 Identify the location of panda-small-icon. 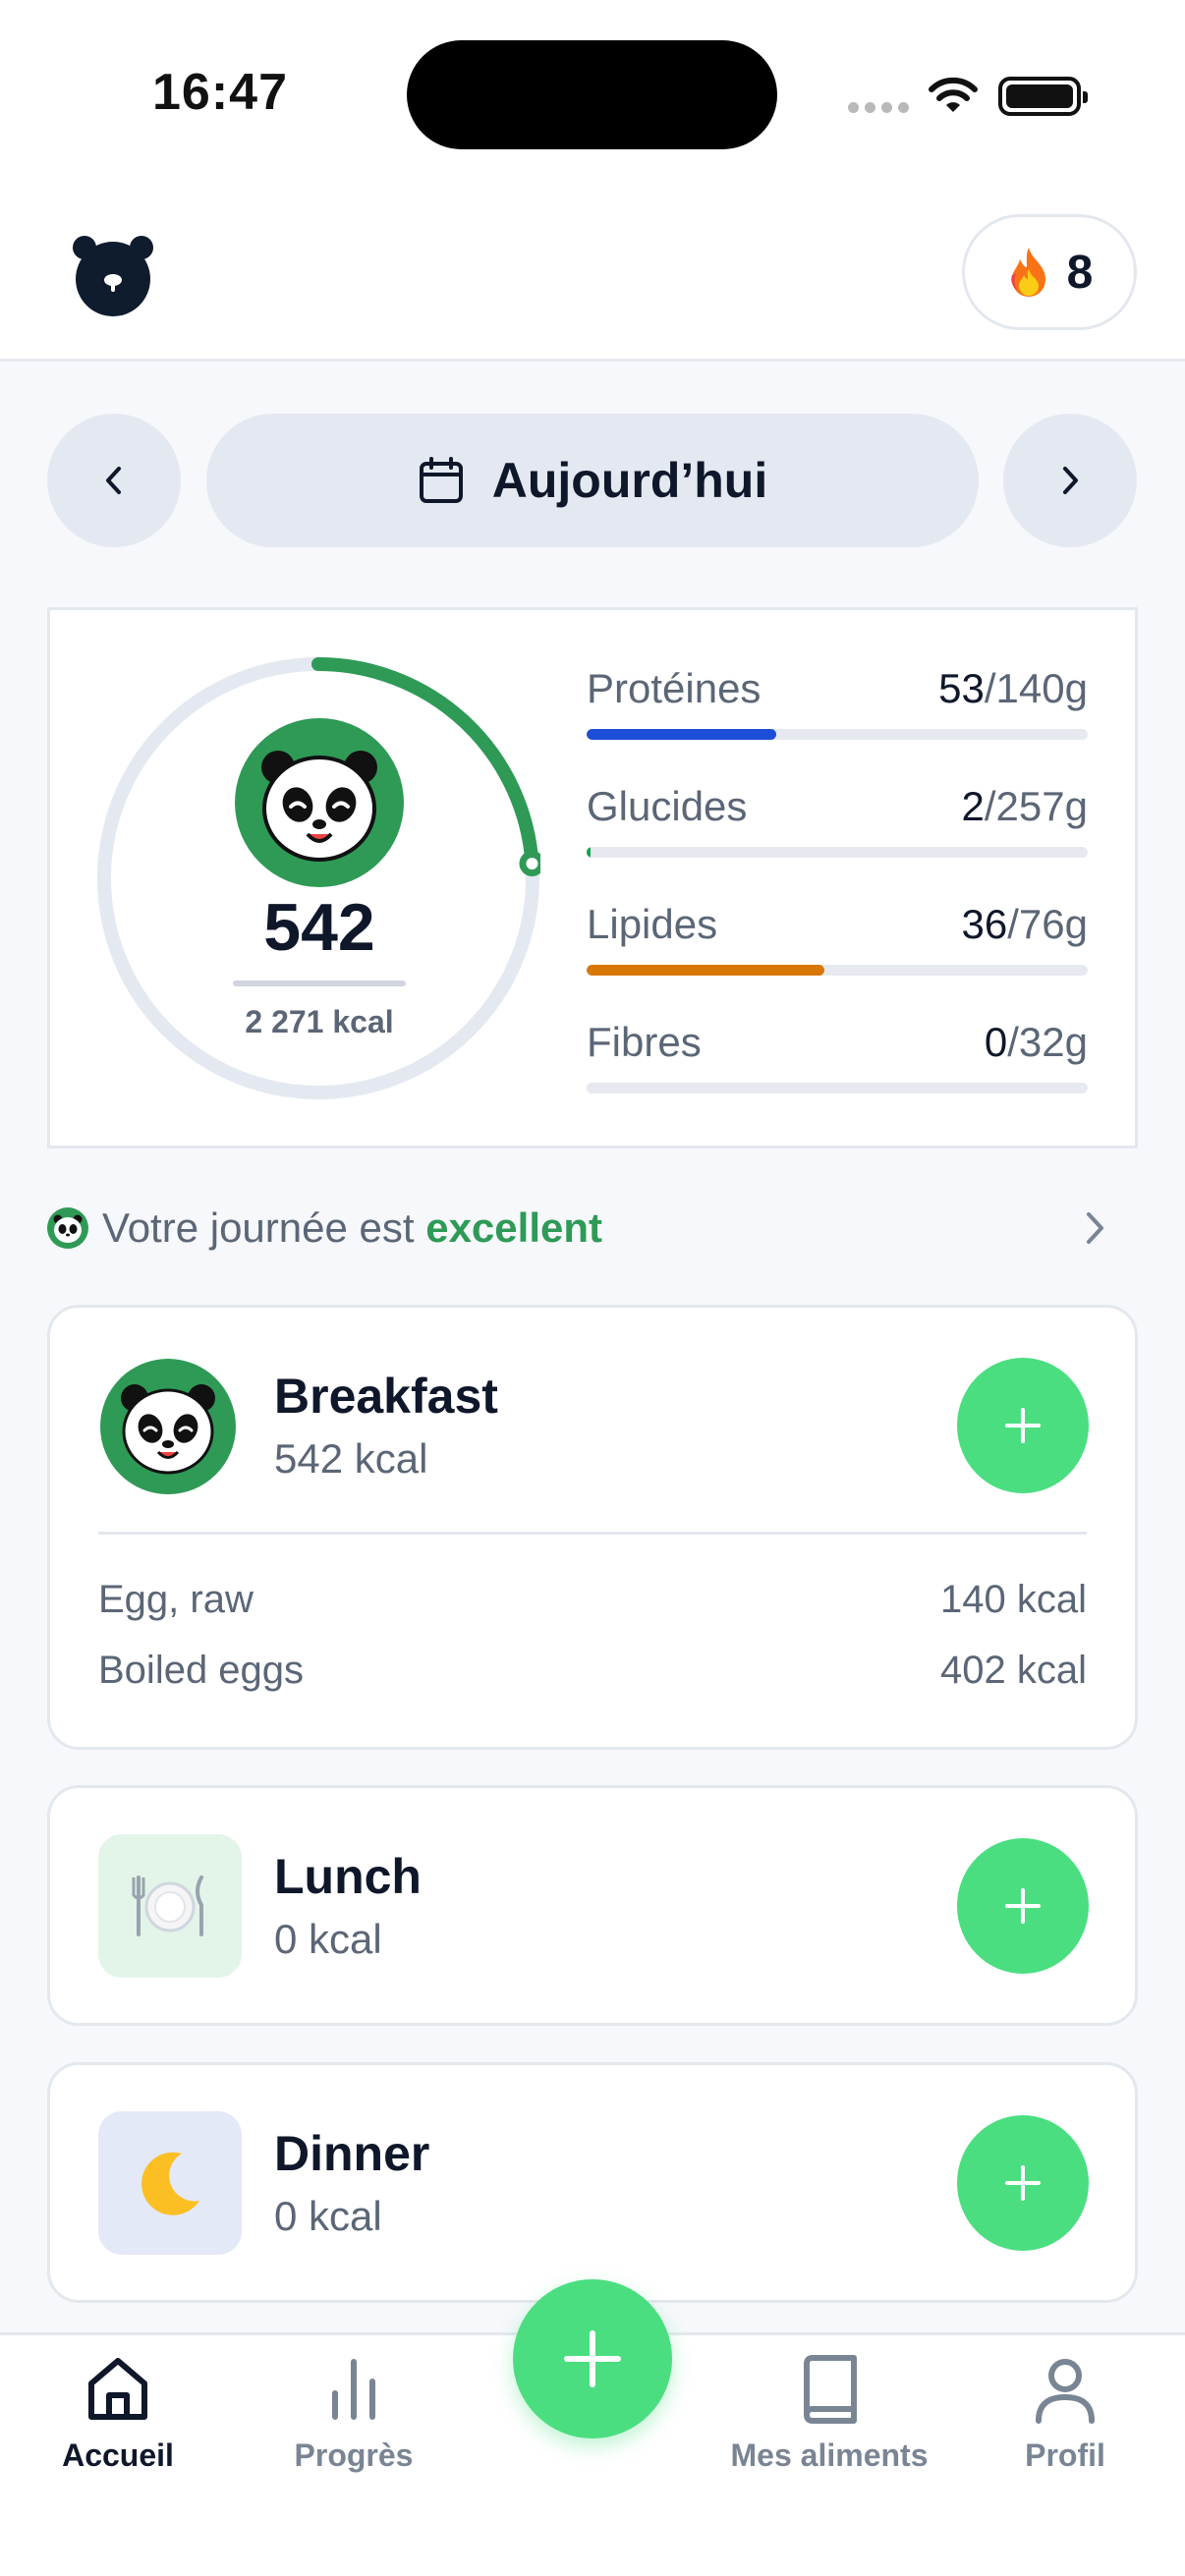
(68, 1228).